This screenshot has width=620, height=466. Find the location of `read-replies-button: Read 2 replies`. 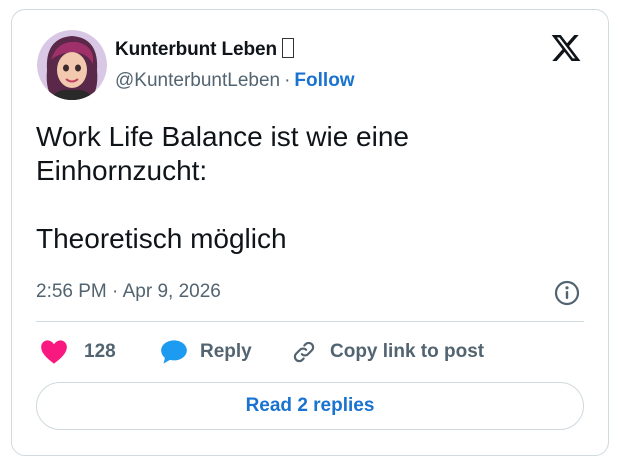

read-replies-button: Read 2 replies is located at coordinates (310, 406).